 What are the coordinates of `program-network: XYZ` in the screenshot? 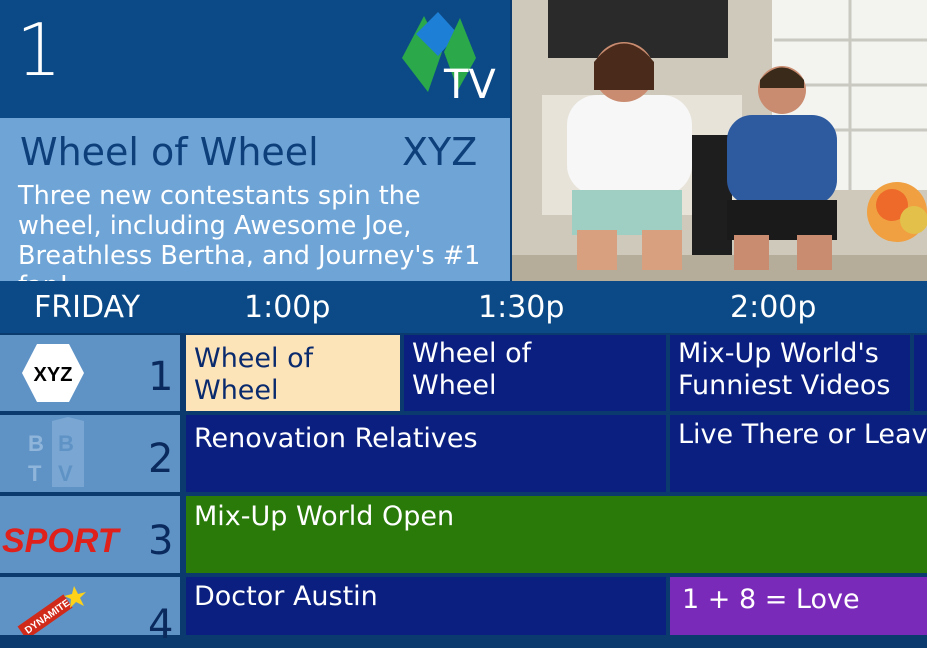 It's located at (440, 152).